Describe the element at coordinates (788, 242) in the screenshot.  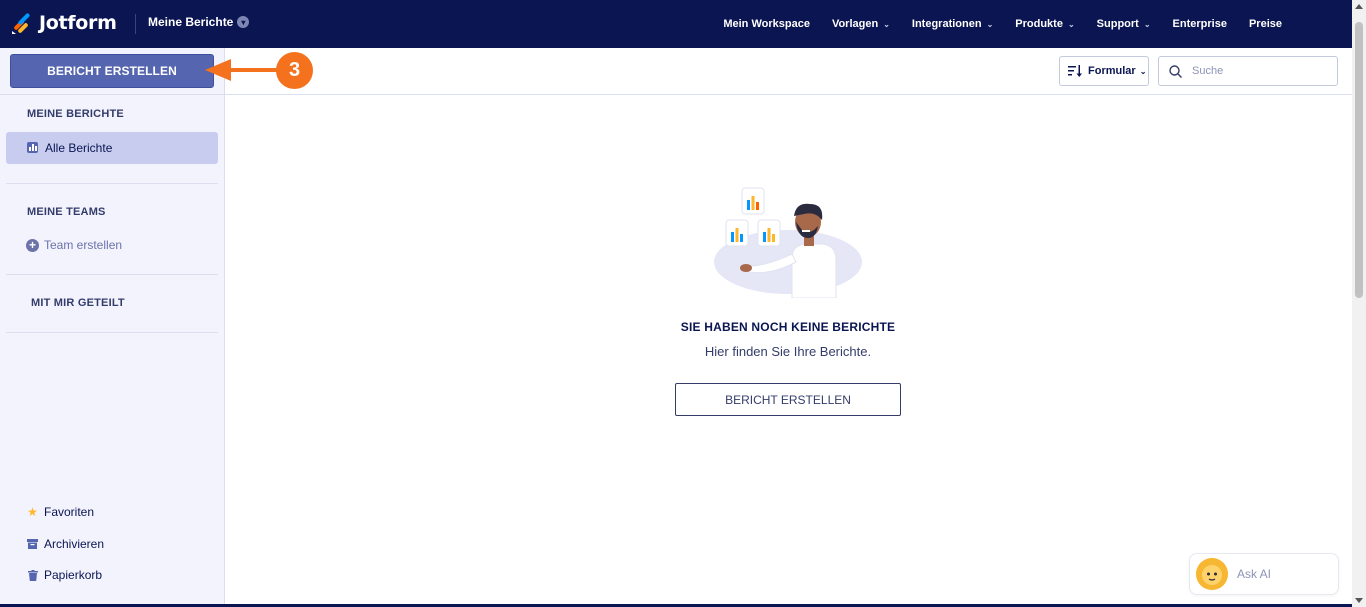
I see `empty-reports-illustration` at that location.